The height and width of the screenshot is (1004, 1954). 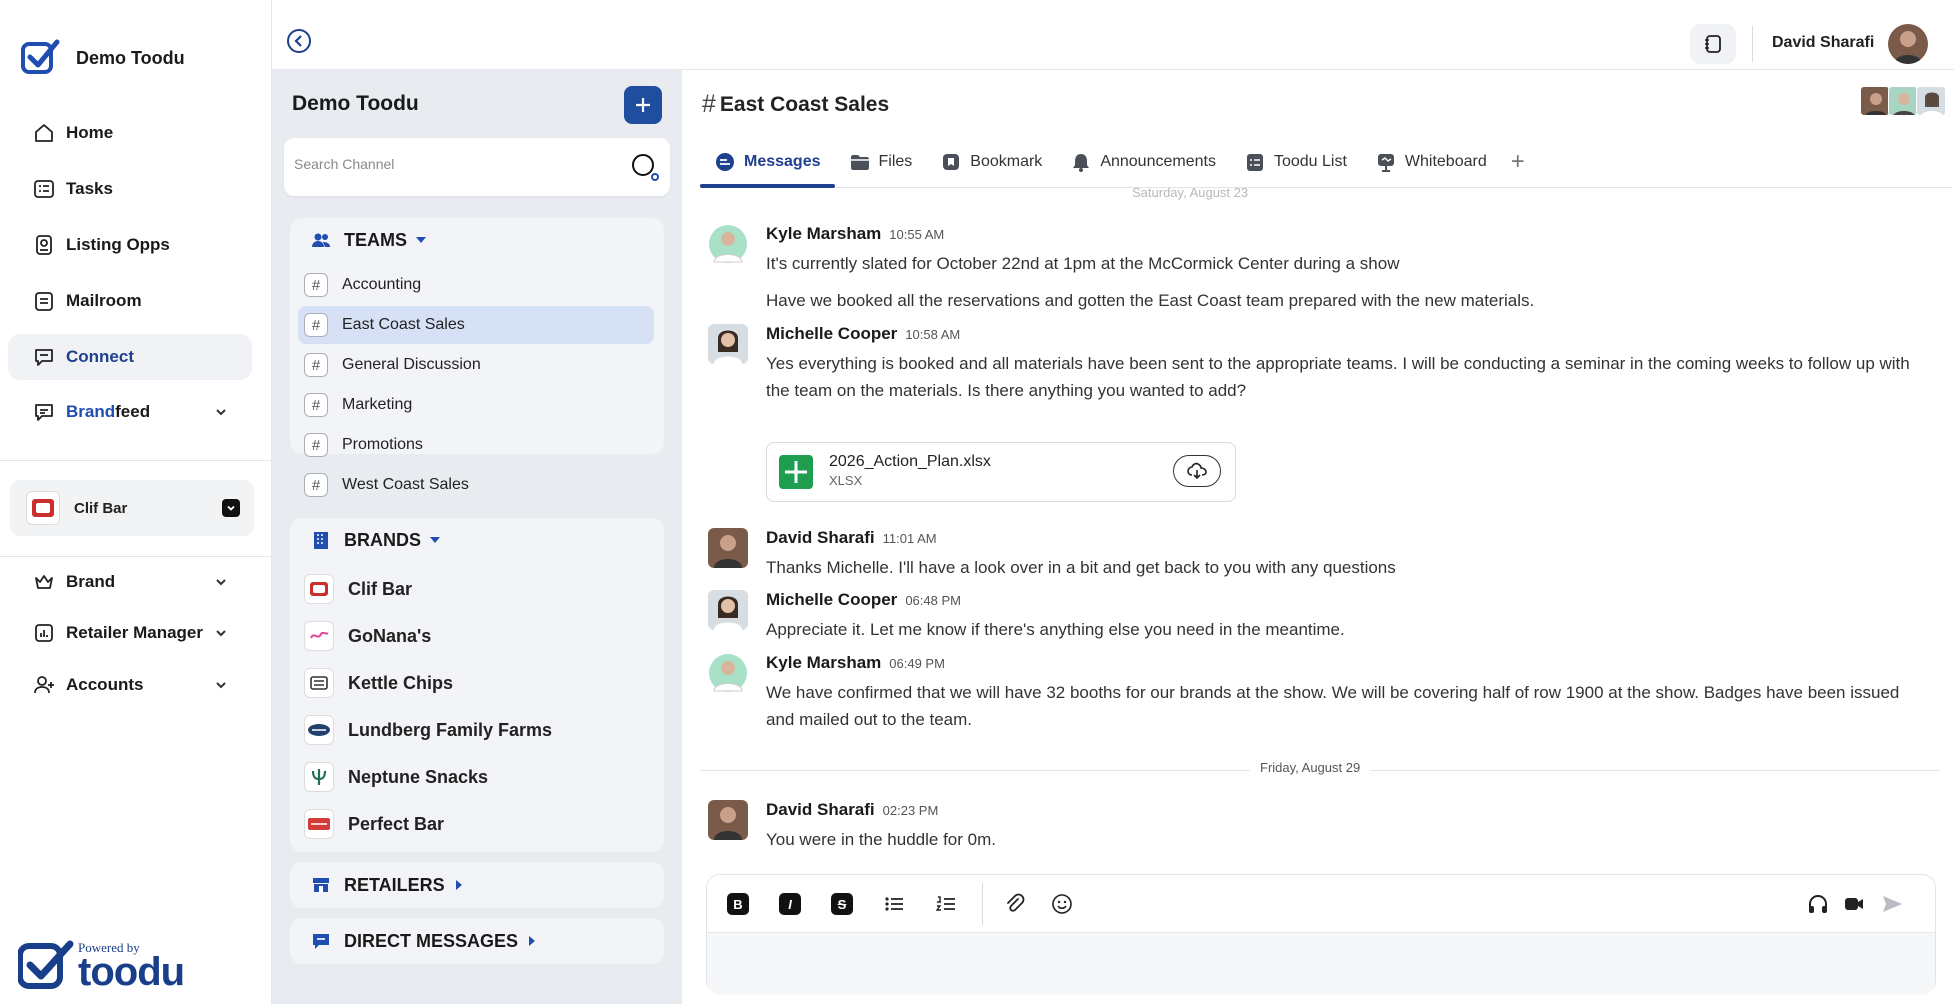 What do you see at coordinates (130, 582) in the screenshot?
I see `nav-brand: Brand` at bounding box center [130, 582].